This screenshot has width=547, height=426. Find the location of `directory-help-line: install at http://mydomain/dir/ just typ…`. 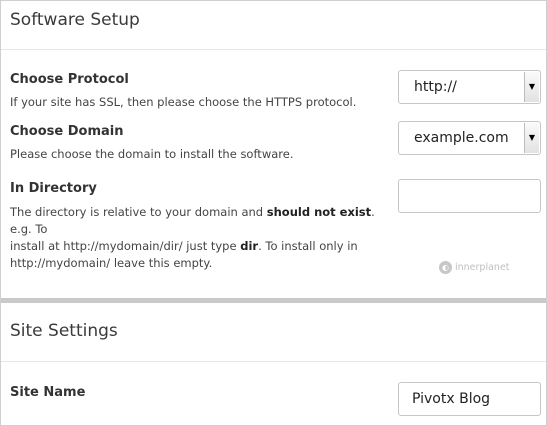

directory-help-line: install at http://mydomain/dir/ just typ… is located at coordinates (184, 246).